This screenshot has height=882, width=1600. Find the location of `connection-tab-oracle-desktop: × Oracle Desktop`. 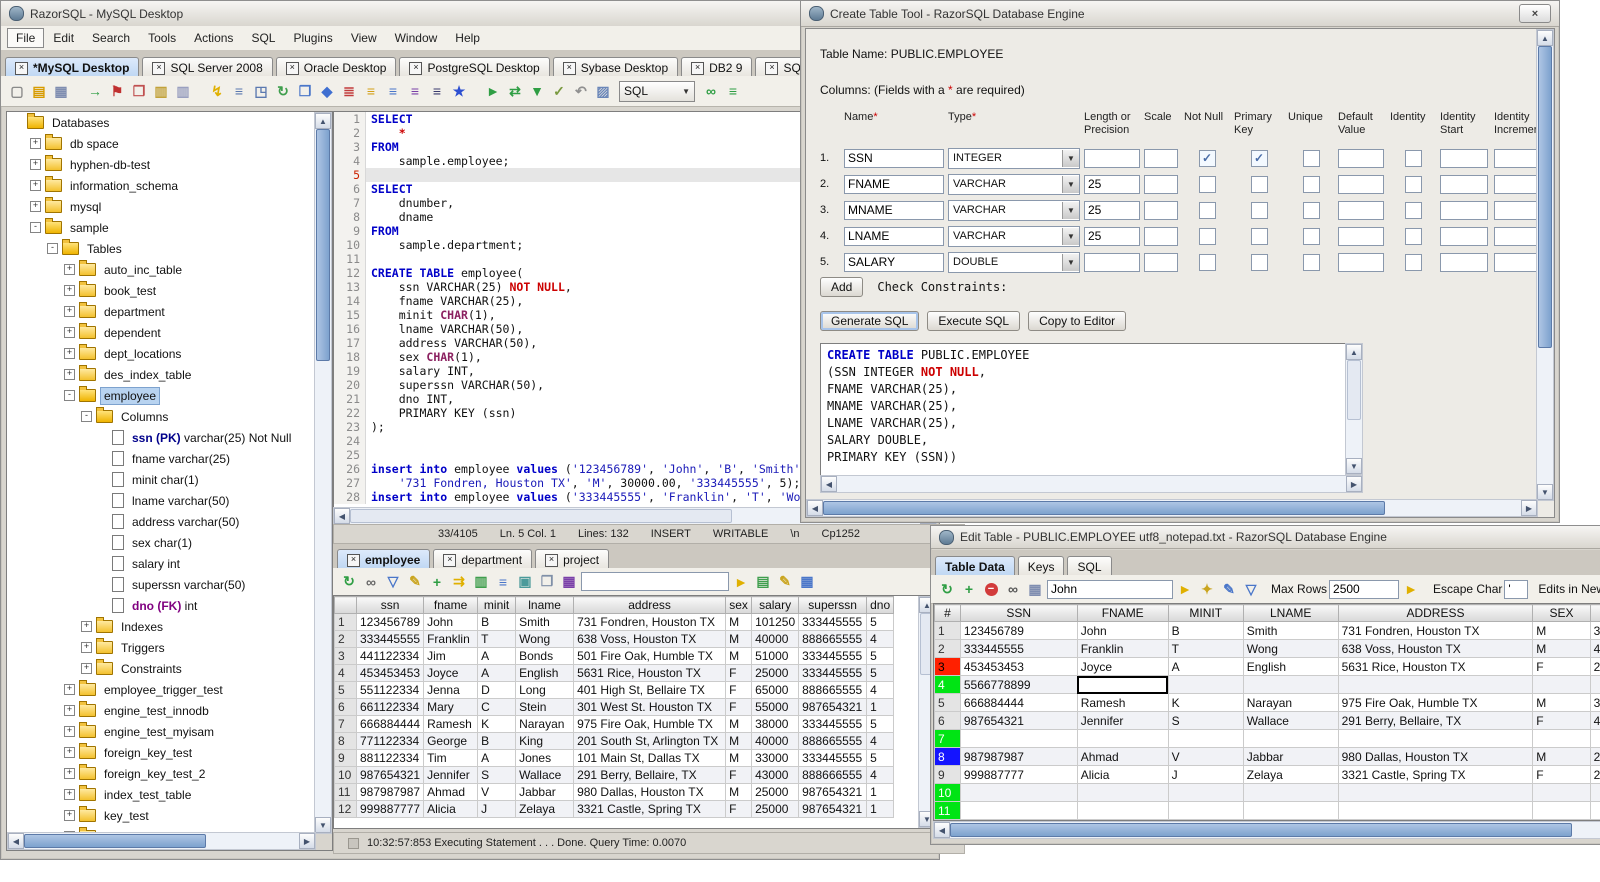

connection-tab-oracle-desktop: × Oracle Desktop is located at coordinates (336, 67).